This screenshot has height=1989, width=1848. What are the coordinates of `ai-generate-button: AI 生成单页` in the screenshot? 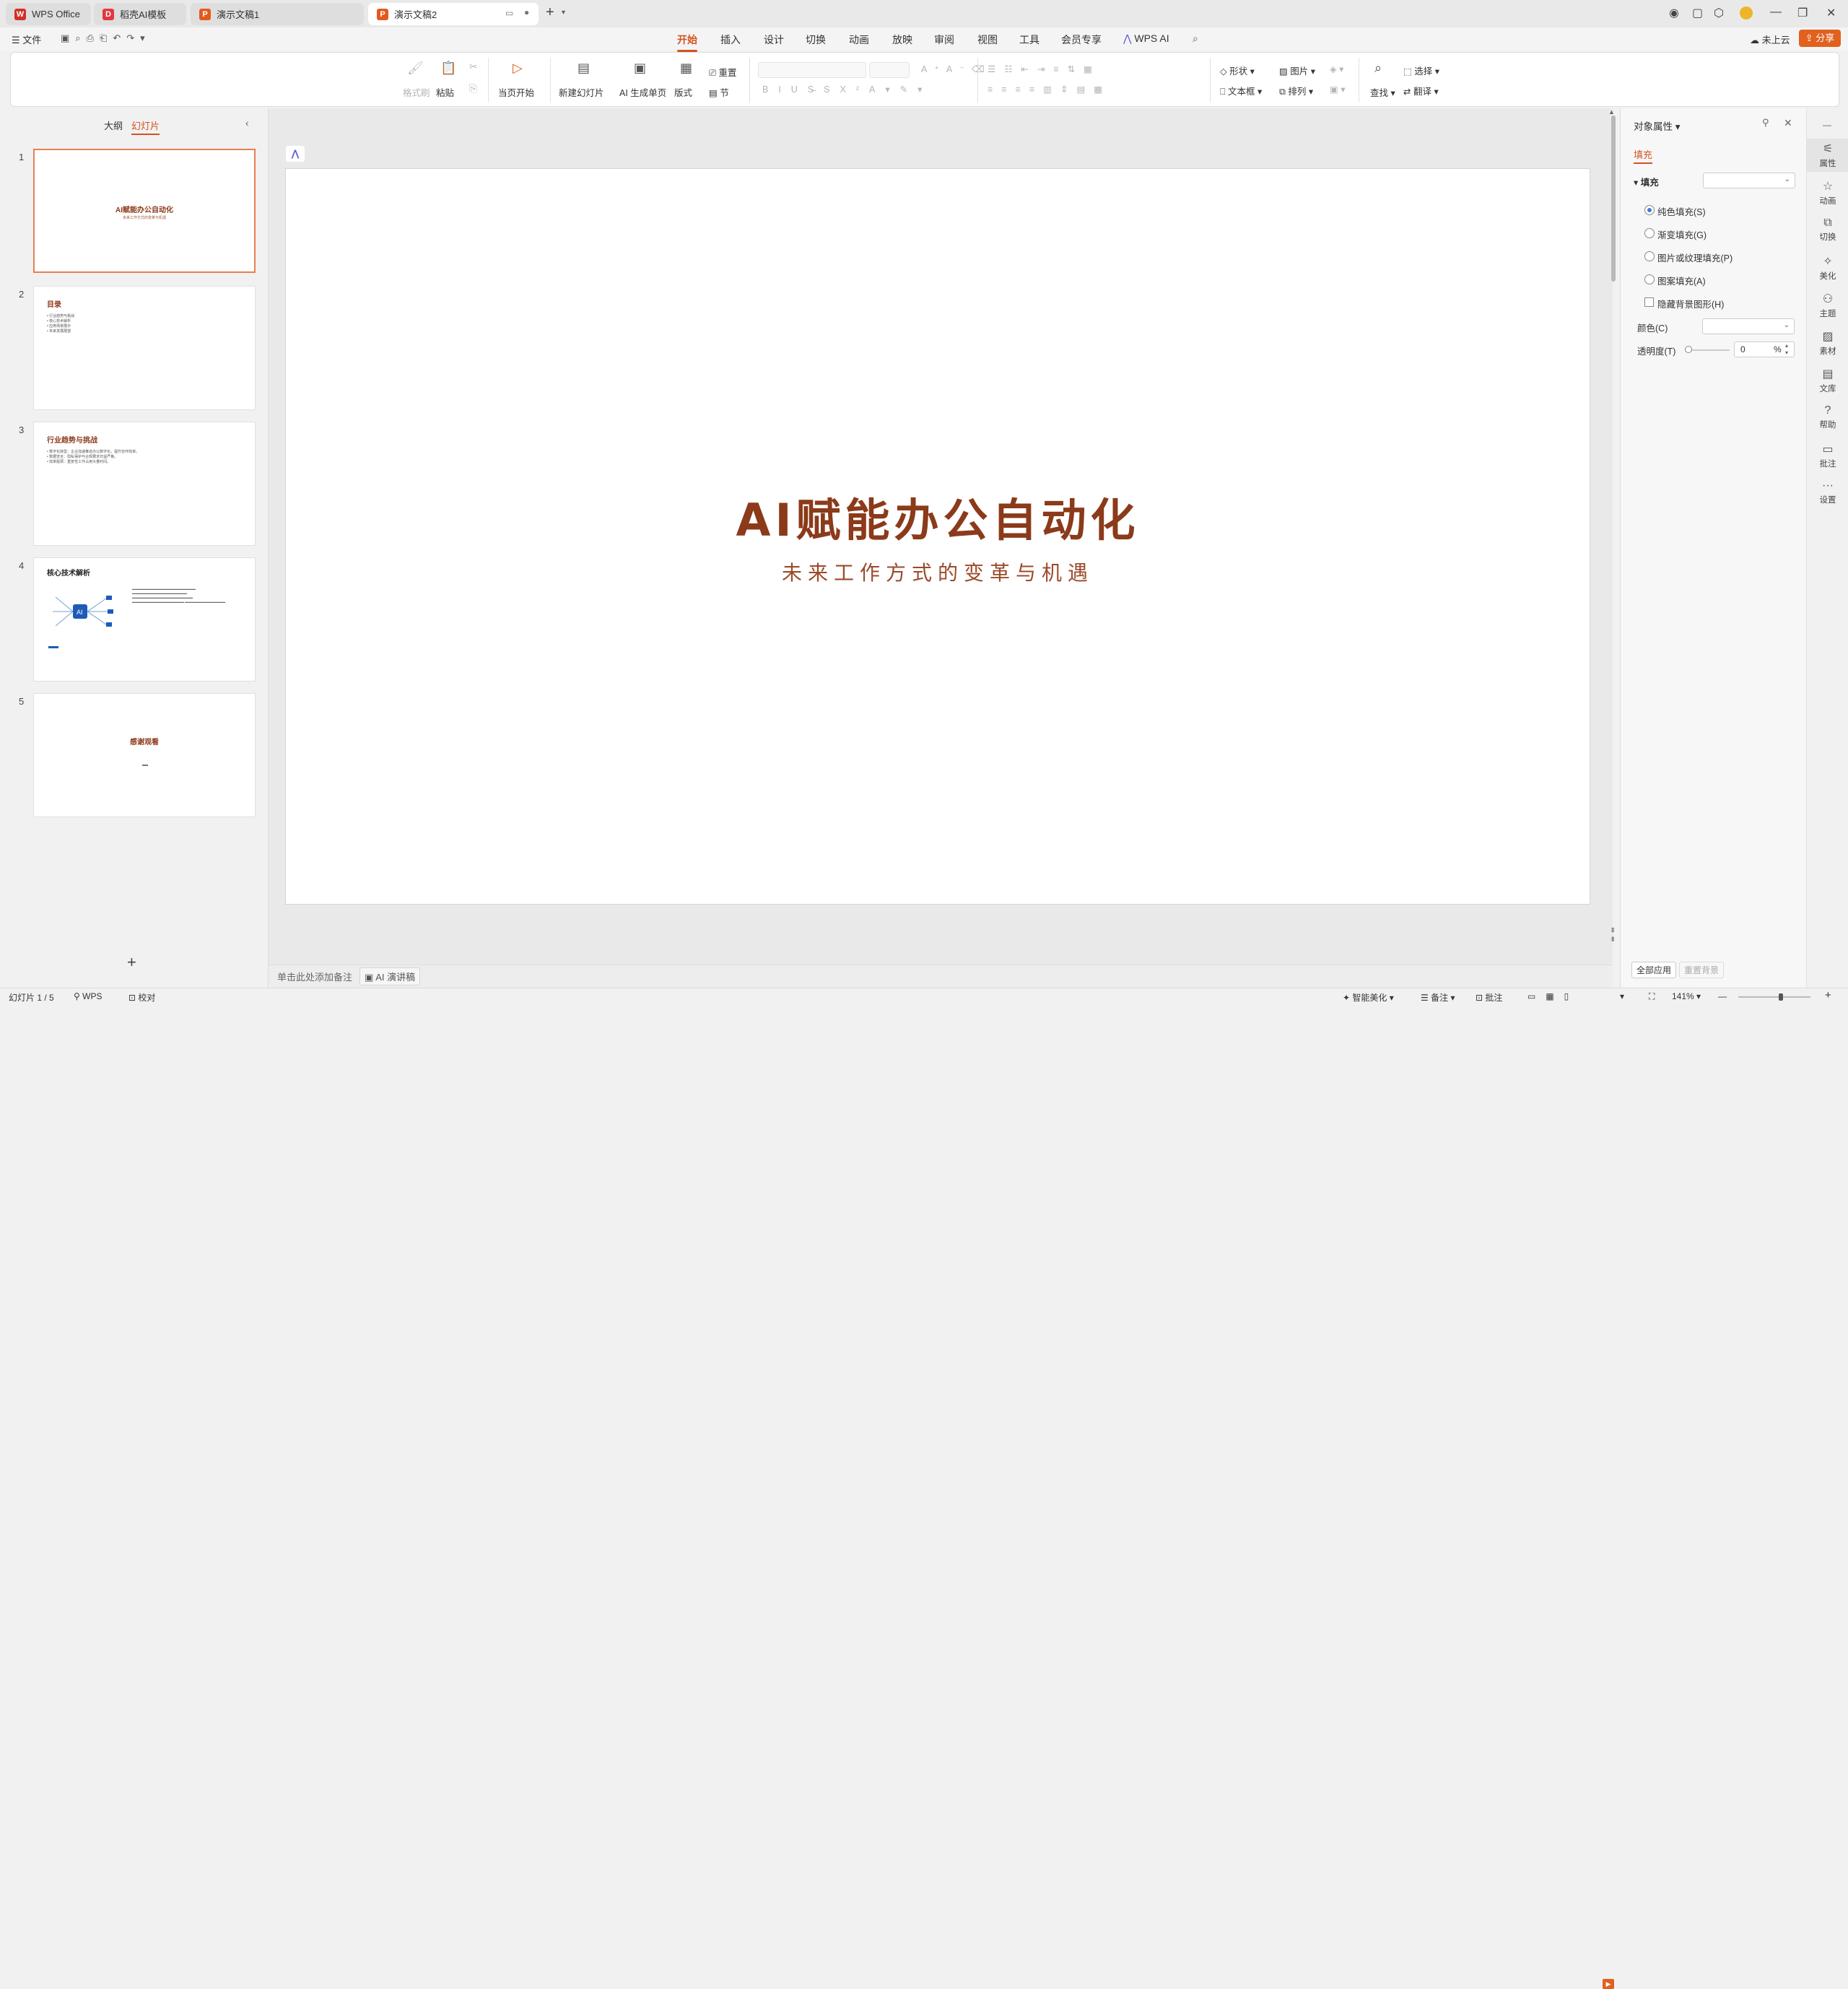 It's located at (642, 92).